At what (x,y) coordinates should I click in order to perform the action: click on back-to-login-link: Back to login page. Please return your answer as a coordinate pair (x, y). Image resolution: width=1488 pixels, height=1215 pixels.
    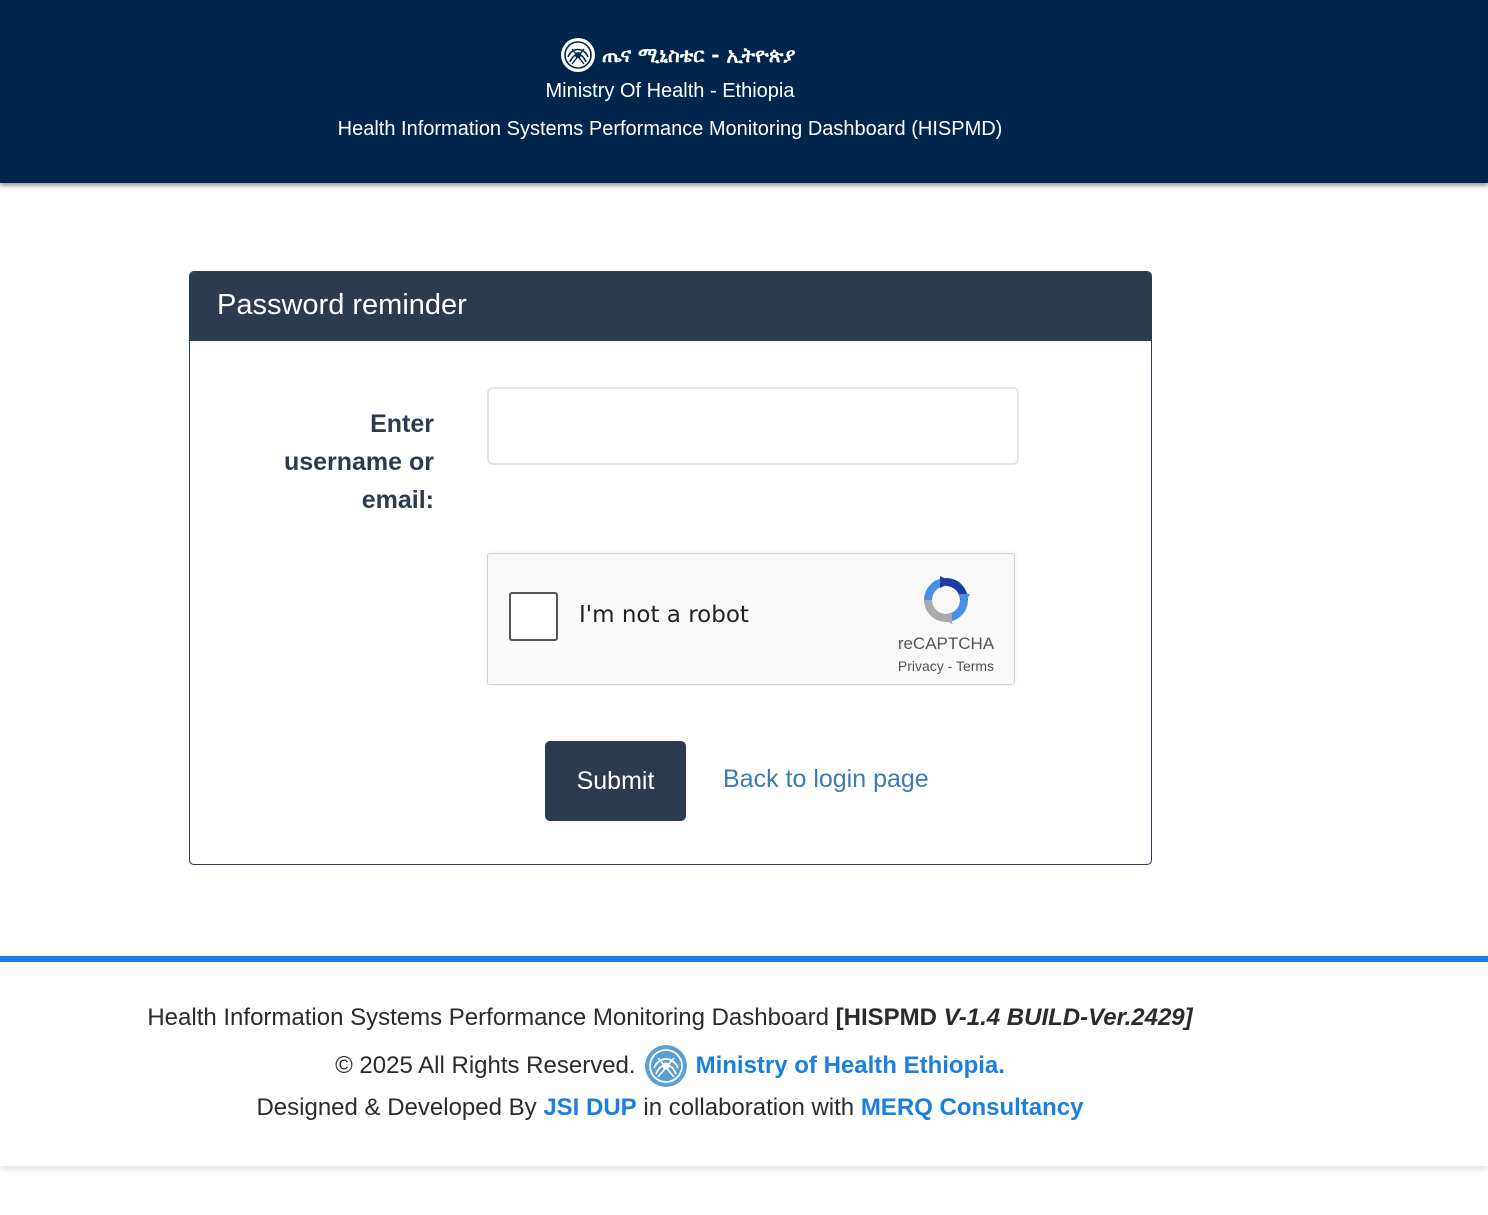
    Looking at the image, I should click on (826, 779).